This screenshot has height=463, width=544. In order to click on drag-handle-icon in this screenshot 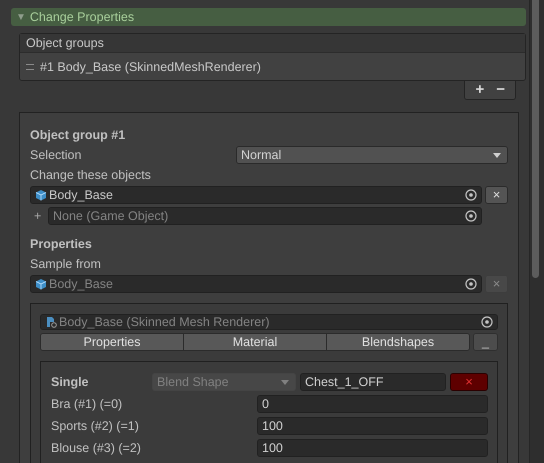, I will do `click(30, 67)`.